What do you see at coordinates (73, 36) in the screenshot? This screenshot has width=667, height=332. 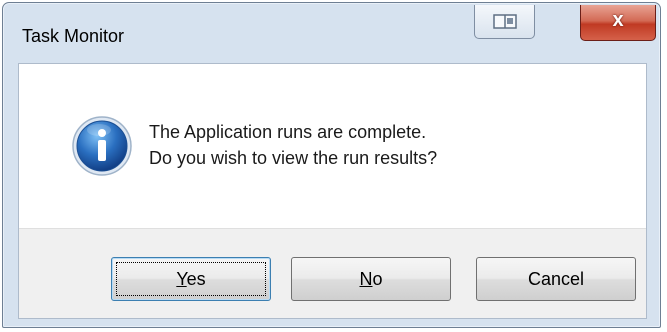 I see `window-title: Task Monitor` at bounding box center [73, 36].